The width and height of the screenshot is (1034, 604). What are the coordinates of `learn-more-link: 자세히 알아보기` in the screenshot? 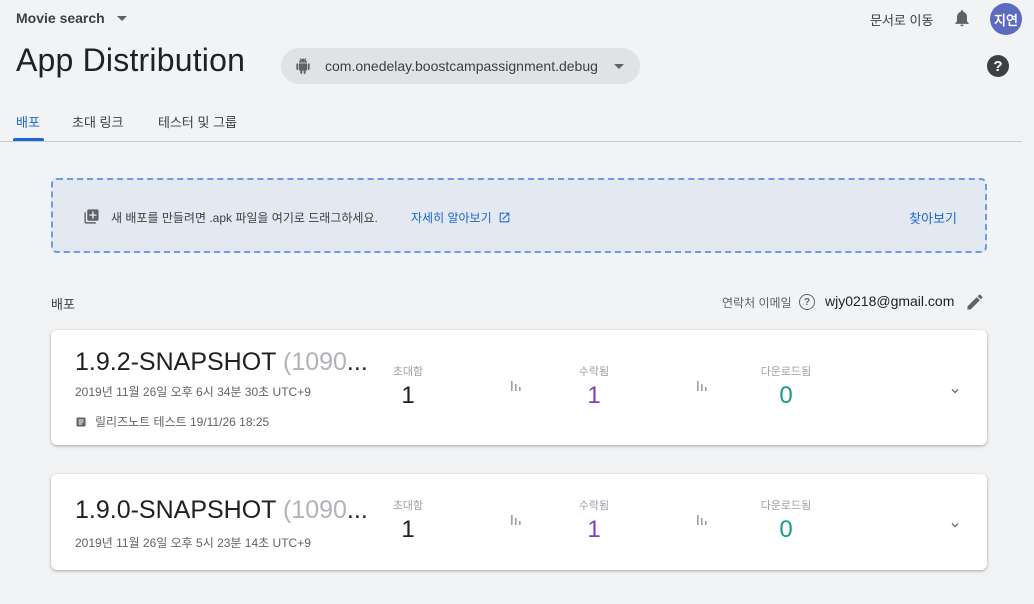 It's located at (461, 217).